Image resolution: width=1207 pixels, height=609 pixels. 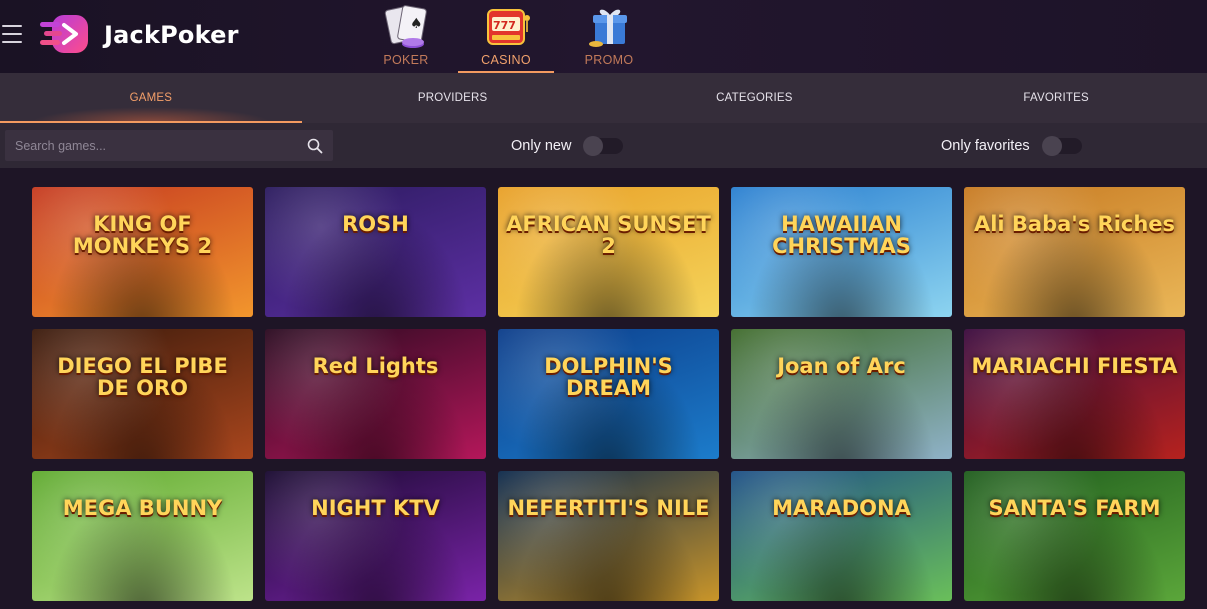 What do you see at coordinates (171, 35) in the screenshot?
I see `brand-name: JackPoker` at bounding box center [171, 35].